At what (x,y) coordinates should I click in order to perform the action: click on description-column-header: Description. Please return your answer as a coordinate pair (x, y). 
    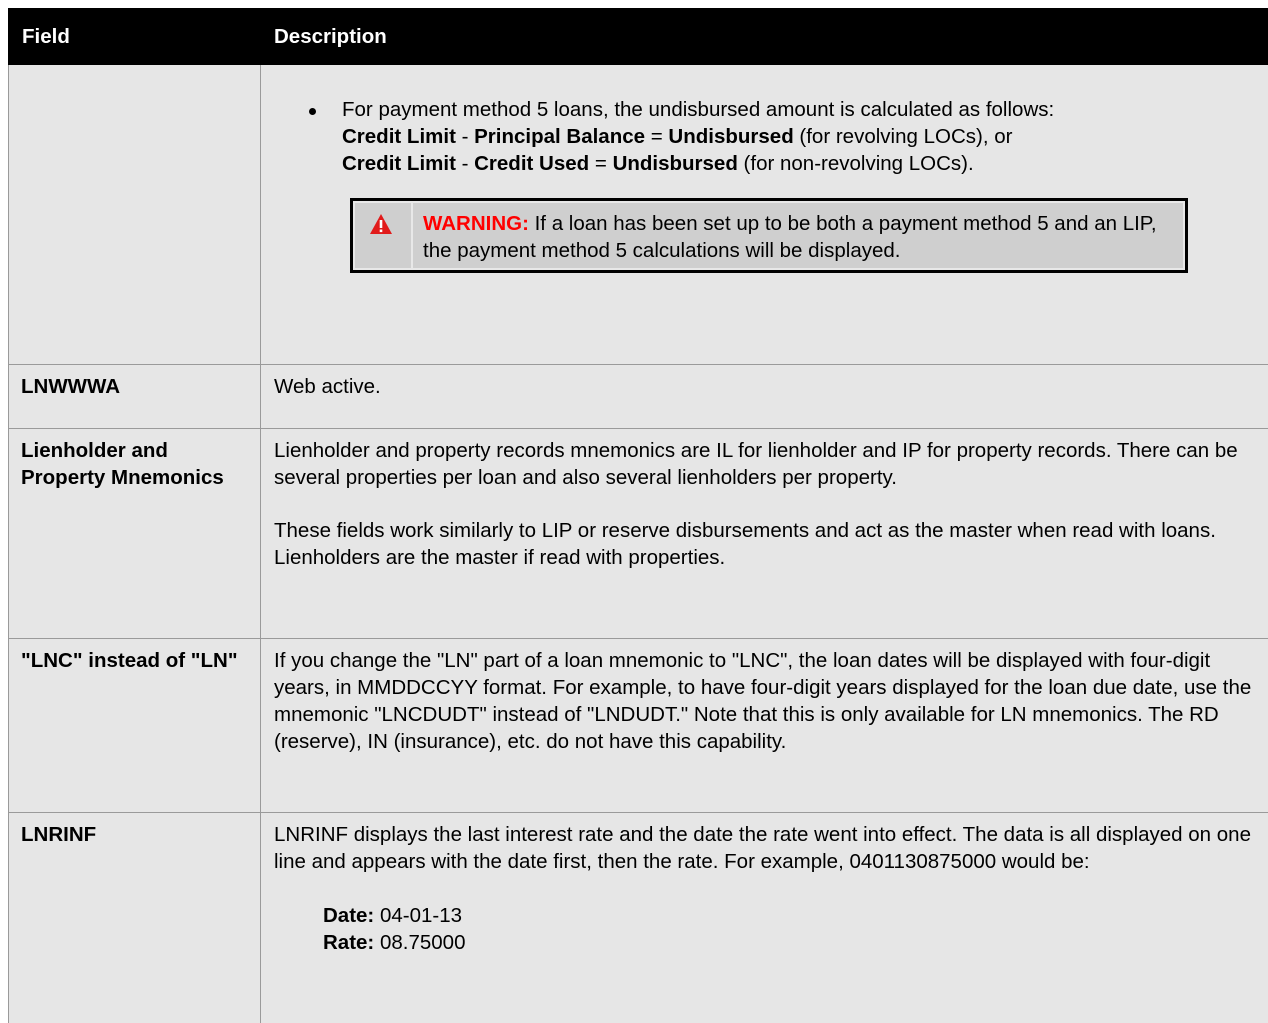
    Looking at the image, I should click on (764, 36).